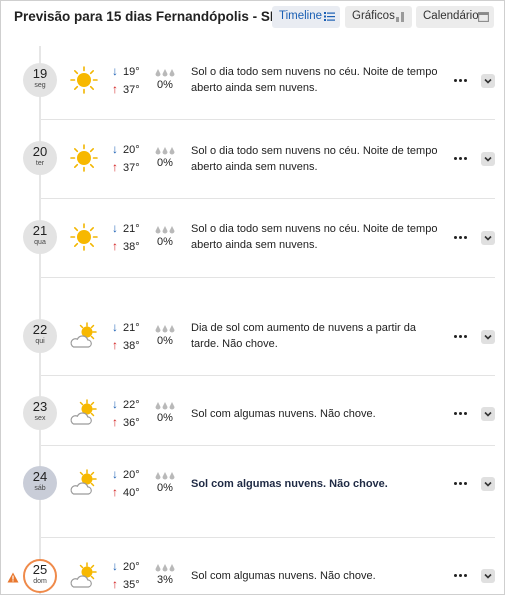 The height and width of the screenshot is (597, 508). I want to click on max-temp: 35°, so click(131, 585).